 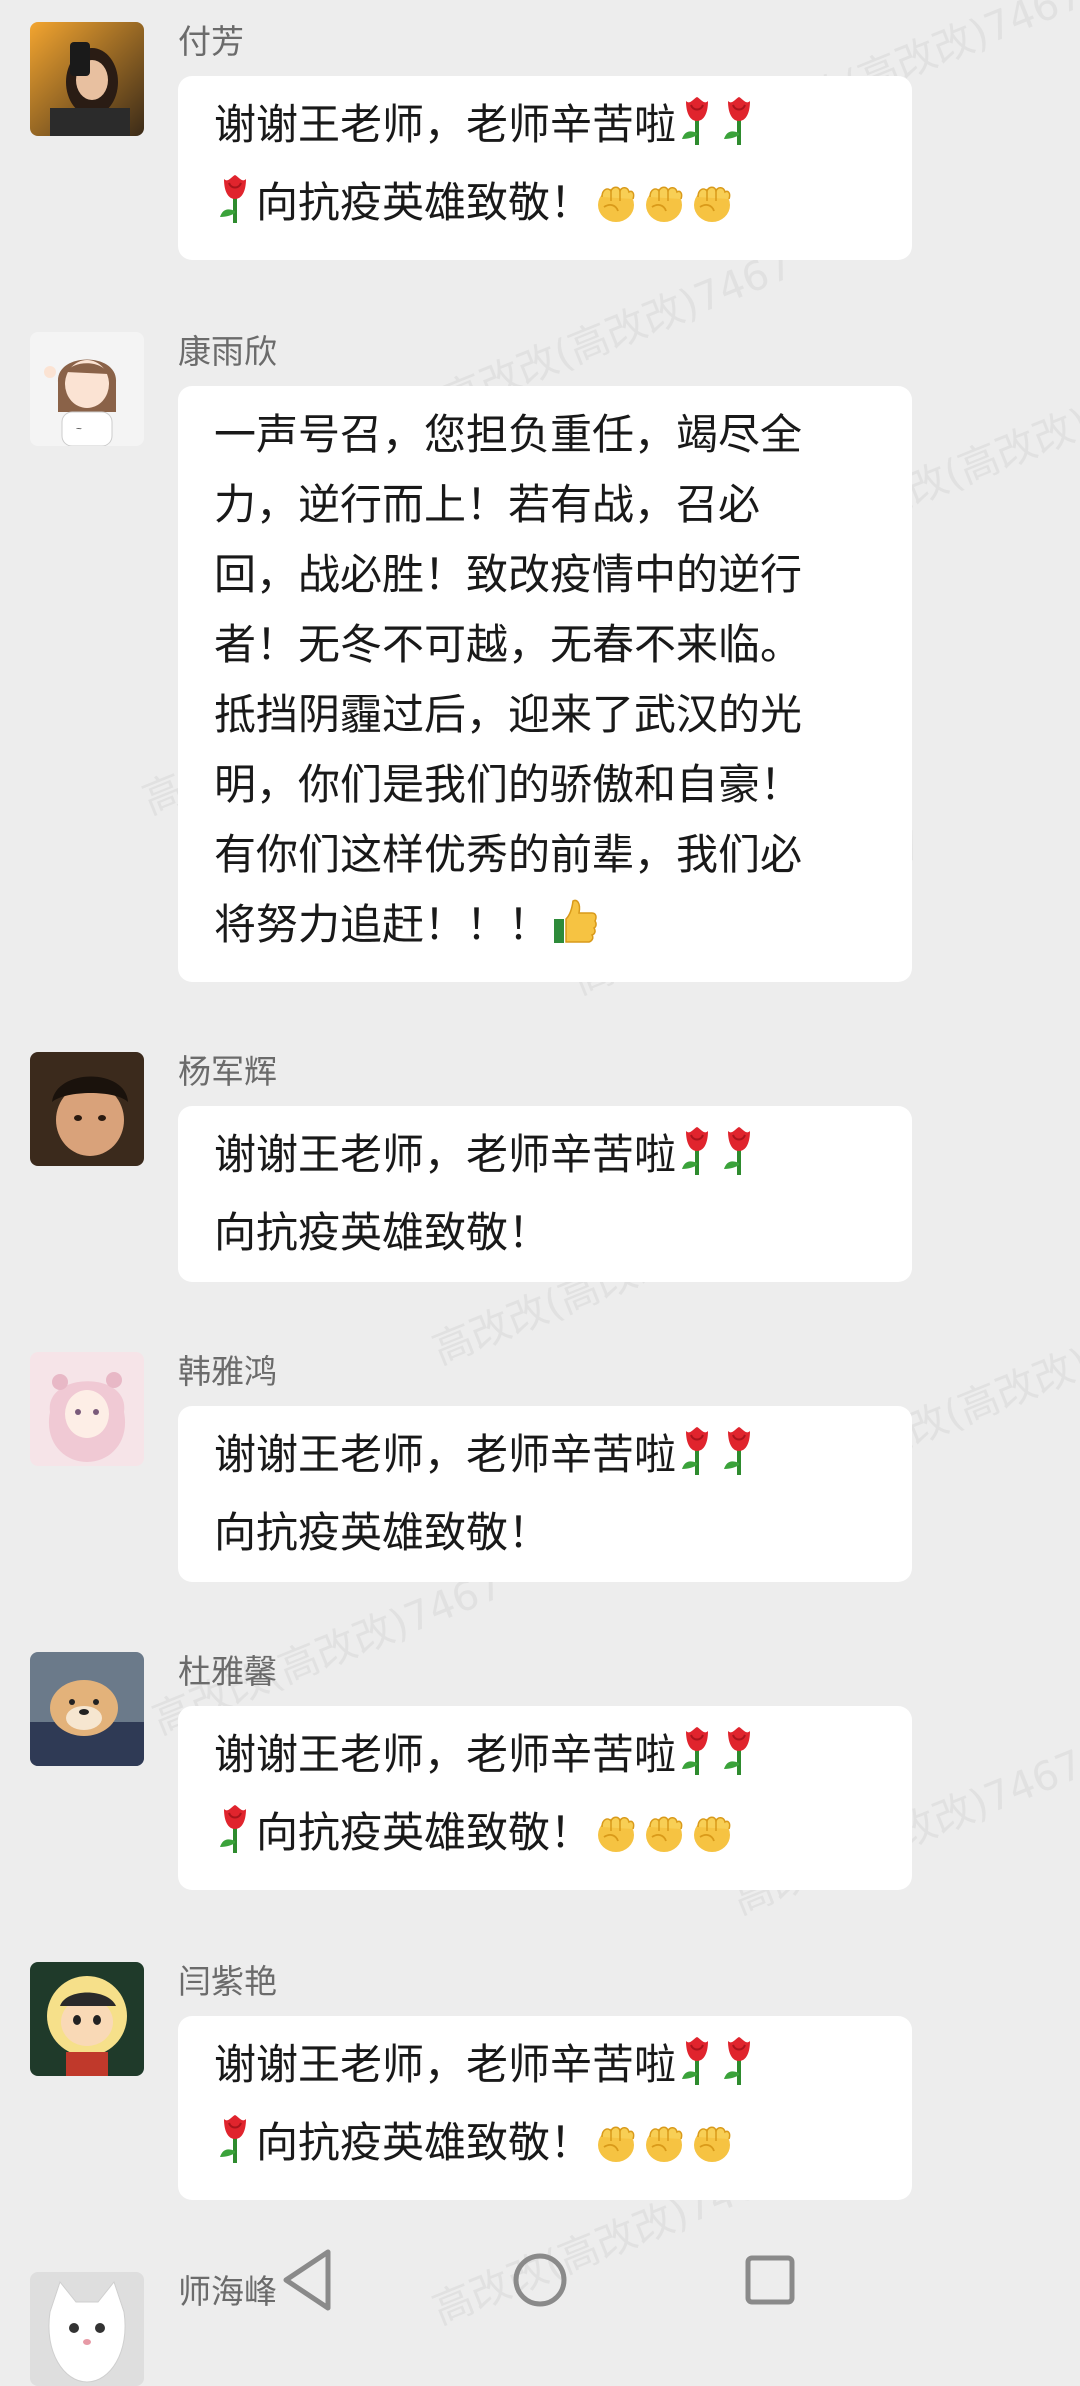 What do you see at coordinates (310, 2280) in the screenshot?
I see `back-triangle-icon` at bounding box center [310, 2280].